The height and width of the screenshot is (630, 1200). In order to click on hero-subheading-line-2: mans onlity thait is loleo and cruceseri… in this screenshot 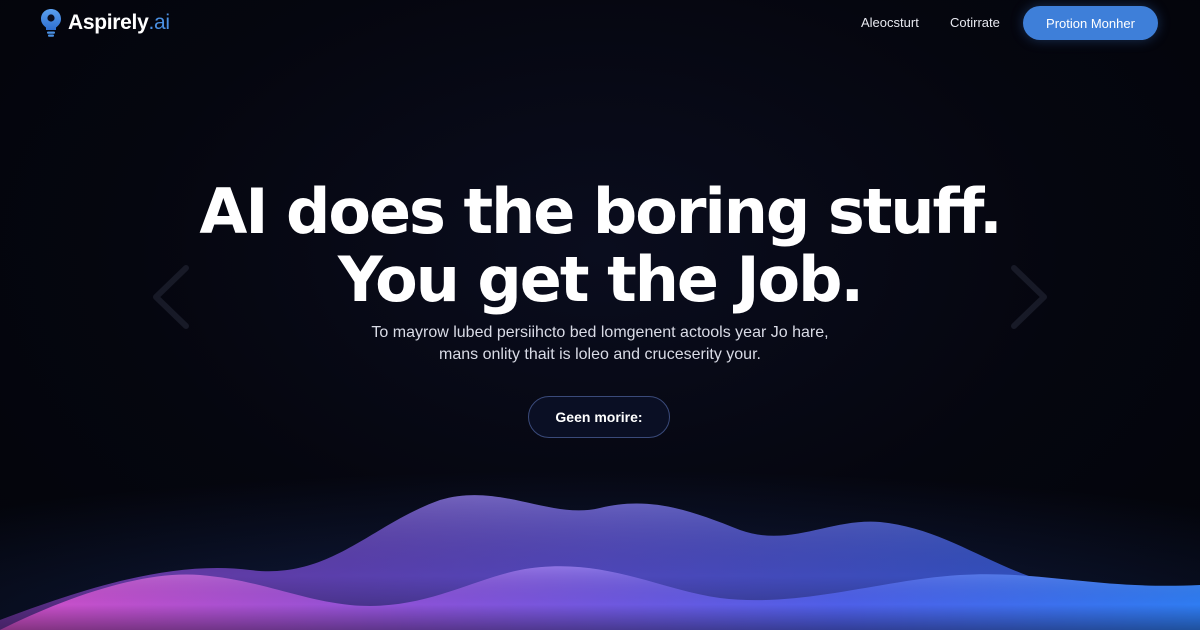, I will do `click(600, 354)`.